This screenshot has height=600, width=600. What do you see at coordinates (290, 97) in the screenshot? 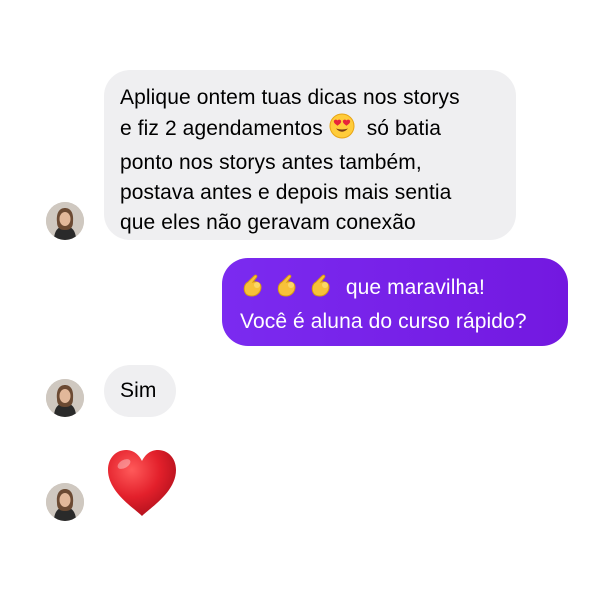
I see `message-text-line: Aplique ontem tuas dicas nos storys` at bounding box center [290, 97].